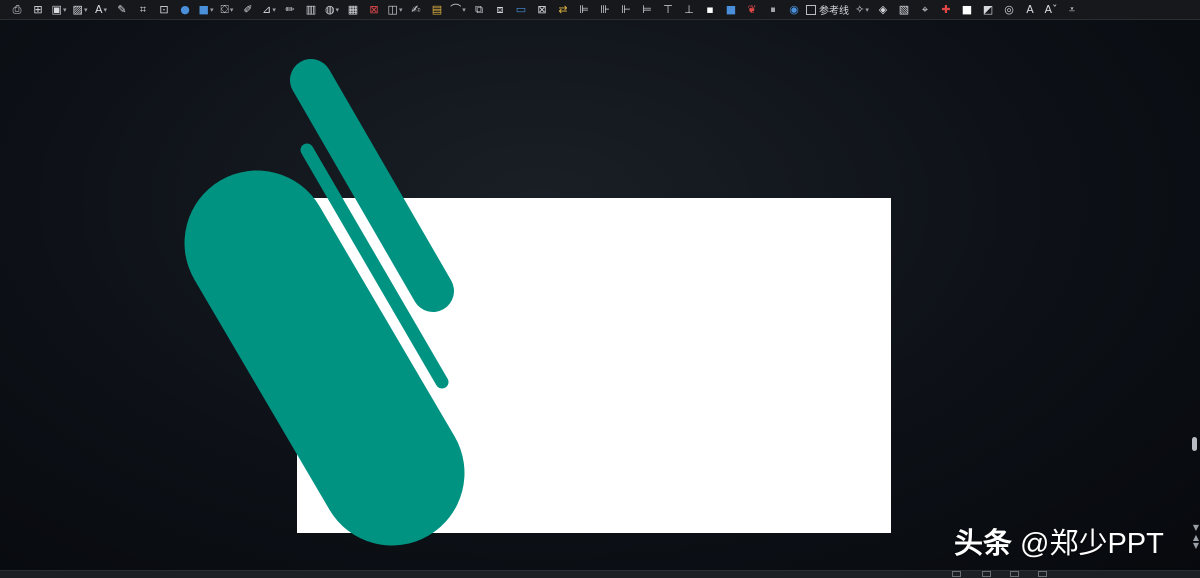 Image resolution: width=1200 pixels, height=578 pixels. Describe the element at coordinates (227, 10) in the screenshot. I see `fill-bucket-icon: ⛋` at that location.